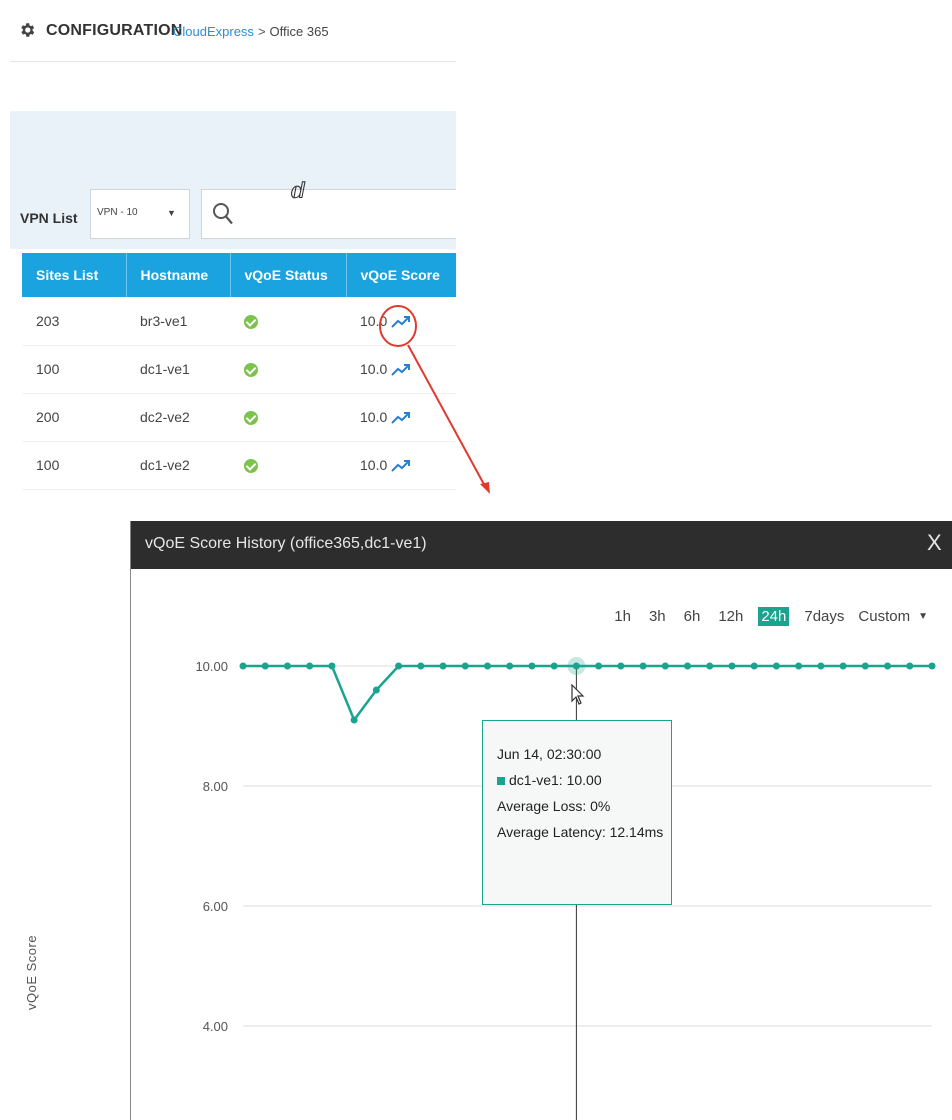 The image size is (952, 1120). I want to click on y-tick-label: 6.00, so click(215, 906).